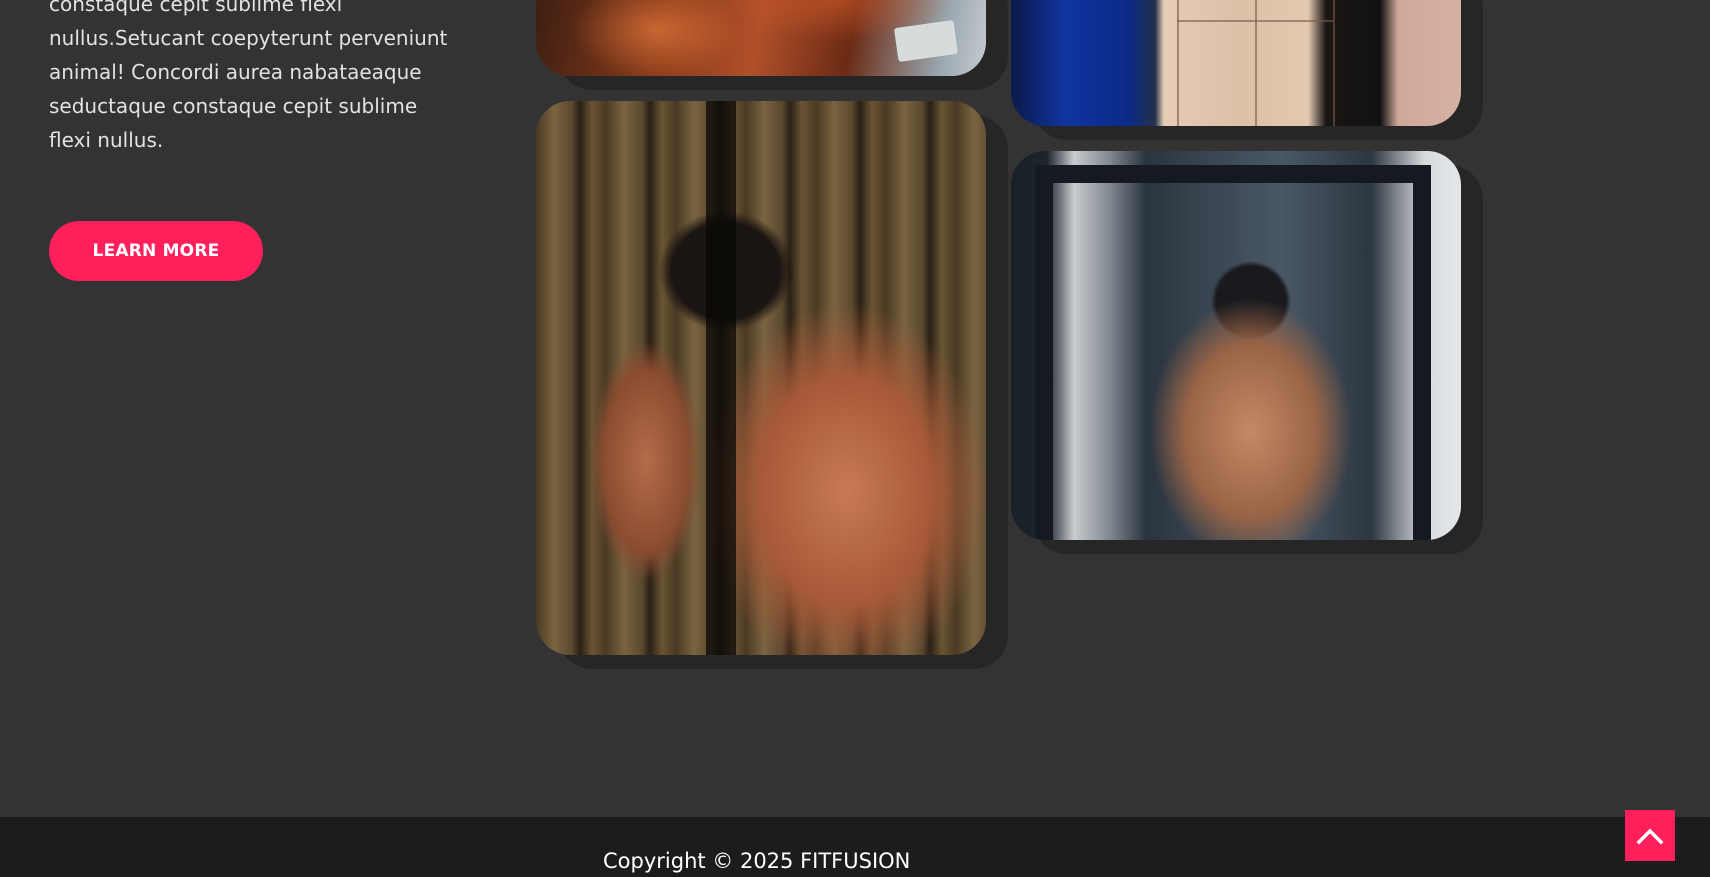 This screenshot has width=1710, height=877. I want to click on mirror-back-photo, so click(1236, 345).